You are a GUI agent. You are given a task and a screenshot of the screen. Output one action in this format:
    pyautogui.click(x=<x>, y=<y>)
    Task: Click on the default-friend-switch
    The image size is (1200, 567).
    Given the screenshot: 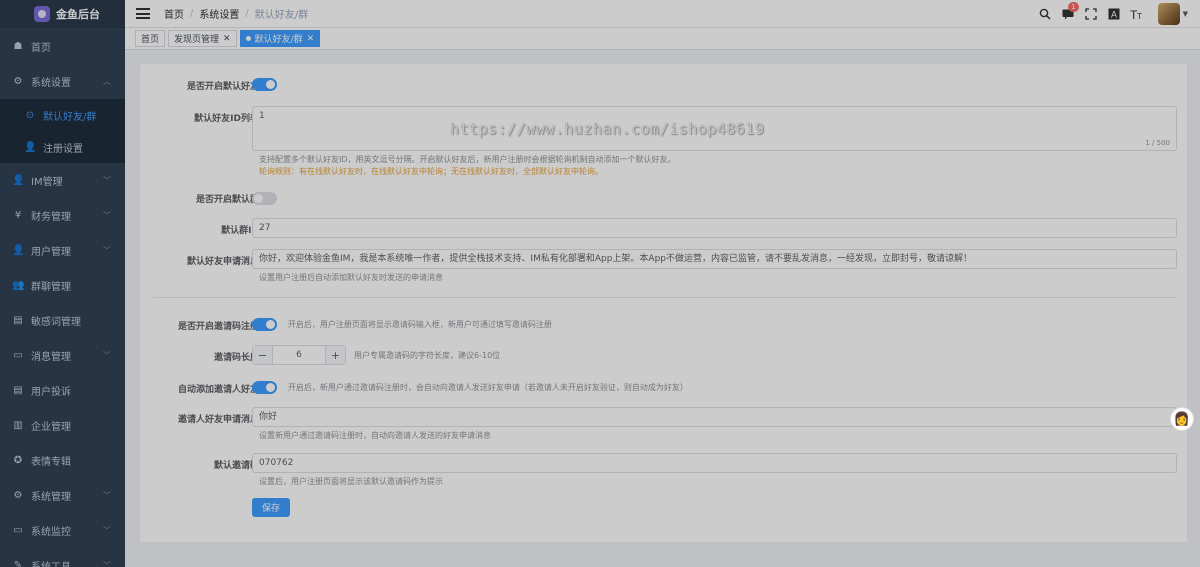 What is the action you would take?
    pyautogui.click(x=264, y=84)
    